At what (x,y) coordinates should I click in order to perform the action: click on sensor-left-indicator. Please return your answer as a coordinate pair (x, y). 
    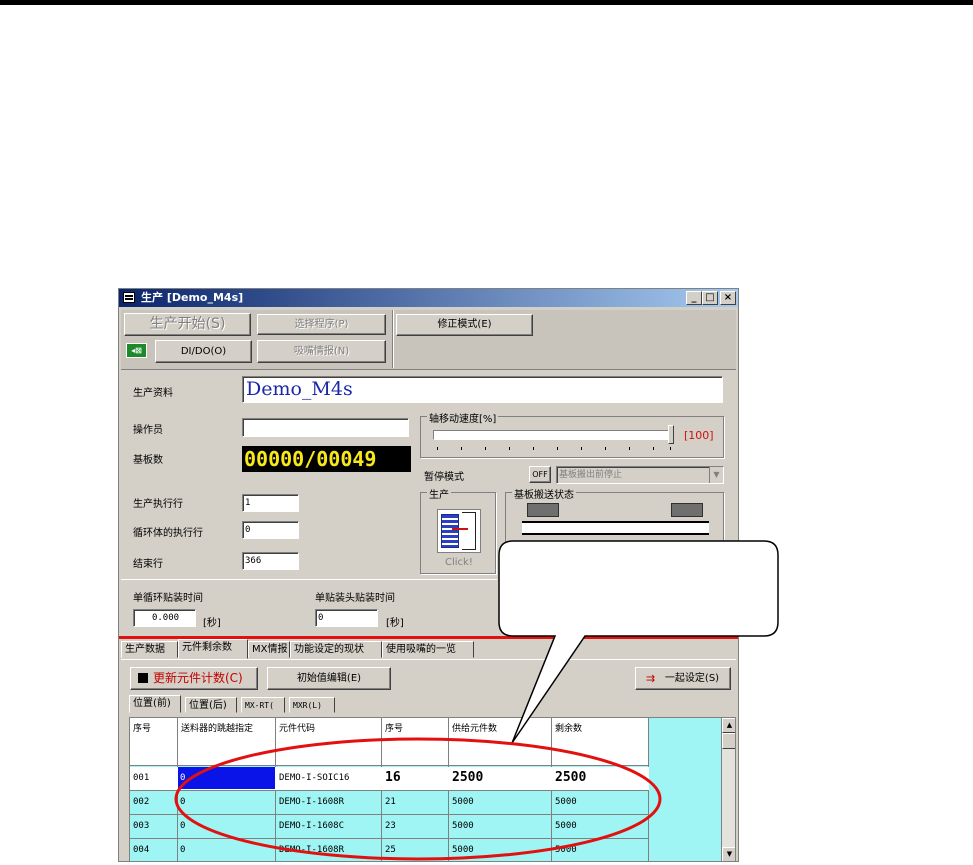
    Looking at the image, I should click on (543, 510).